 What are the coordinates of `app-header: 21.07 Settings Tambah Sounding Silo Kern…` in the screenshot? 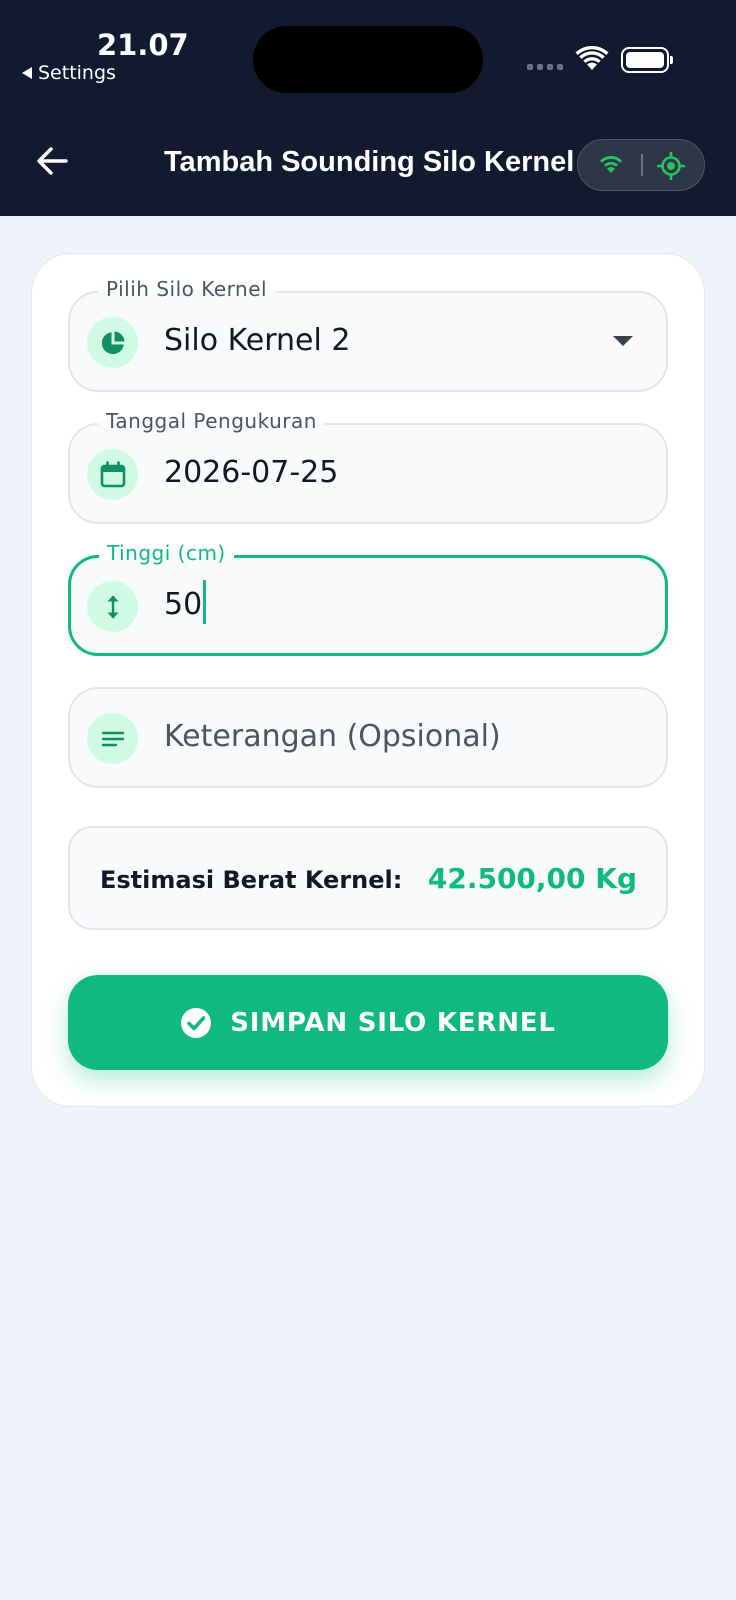 It's located at (368, 108).